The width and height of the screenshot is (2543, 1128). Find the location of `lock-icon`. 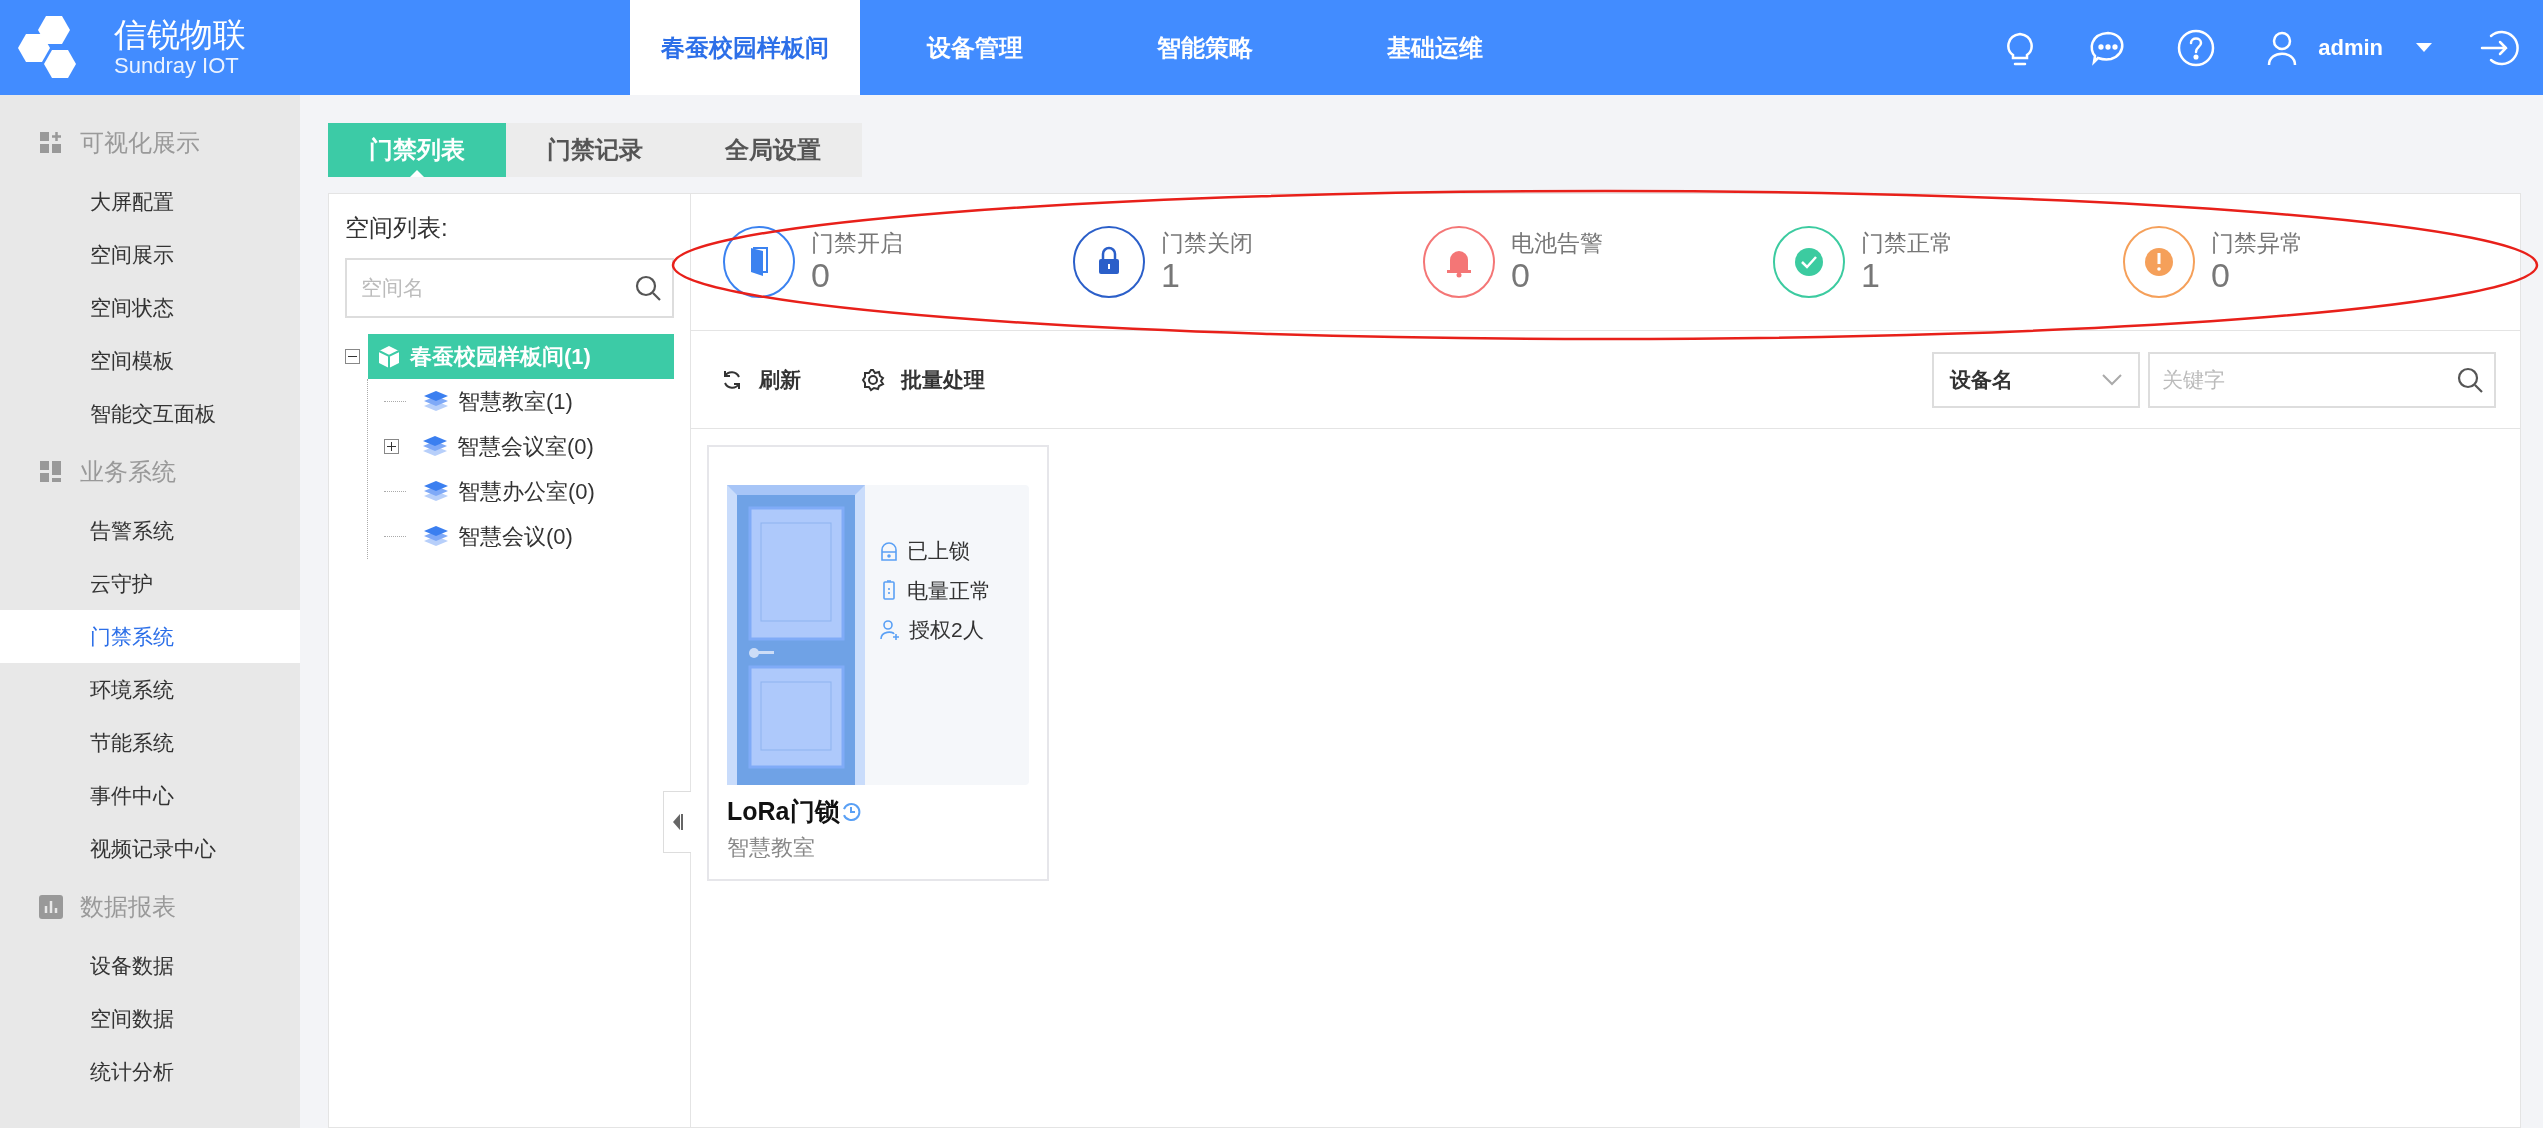

lock-icon is located at coordinates (889, 550).